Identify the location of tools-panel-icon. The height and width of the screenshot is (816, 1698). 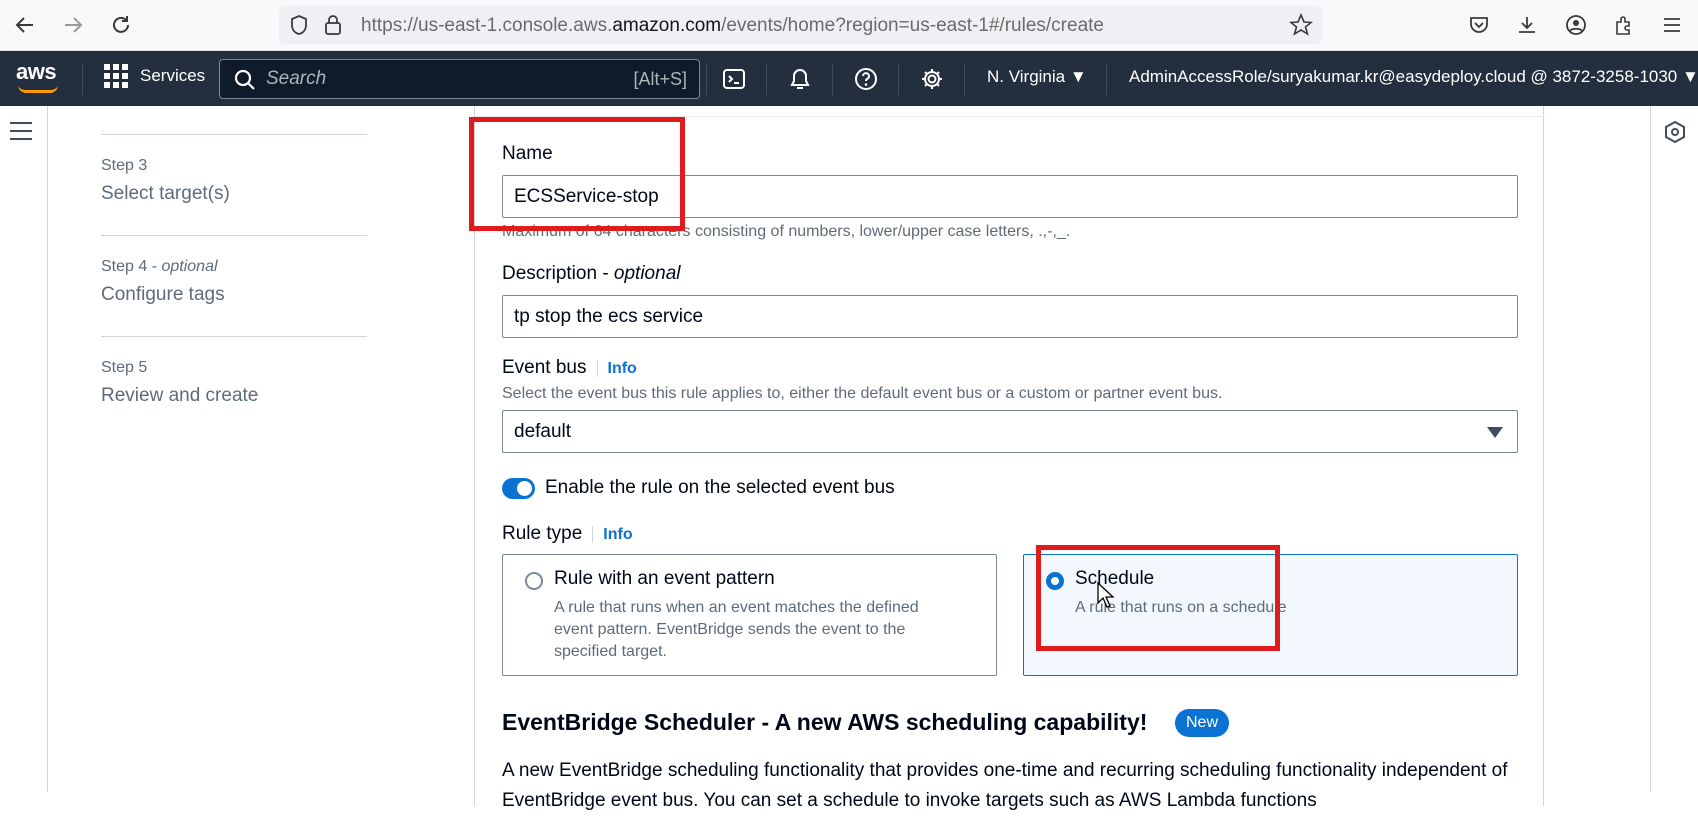
(1675, 134).